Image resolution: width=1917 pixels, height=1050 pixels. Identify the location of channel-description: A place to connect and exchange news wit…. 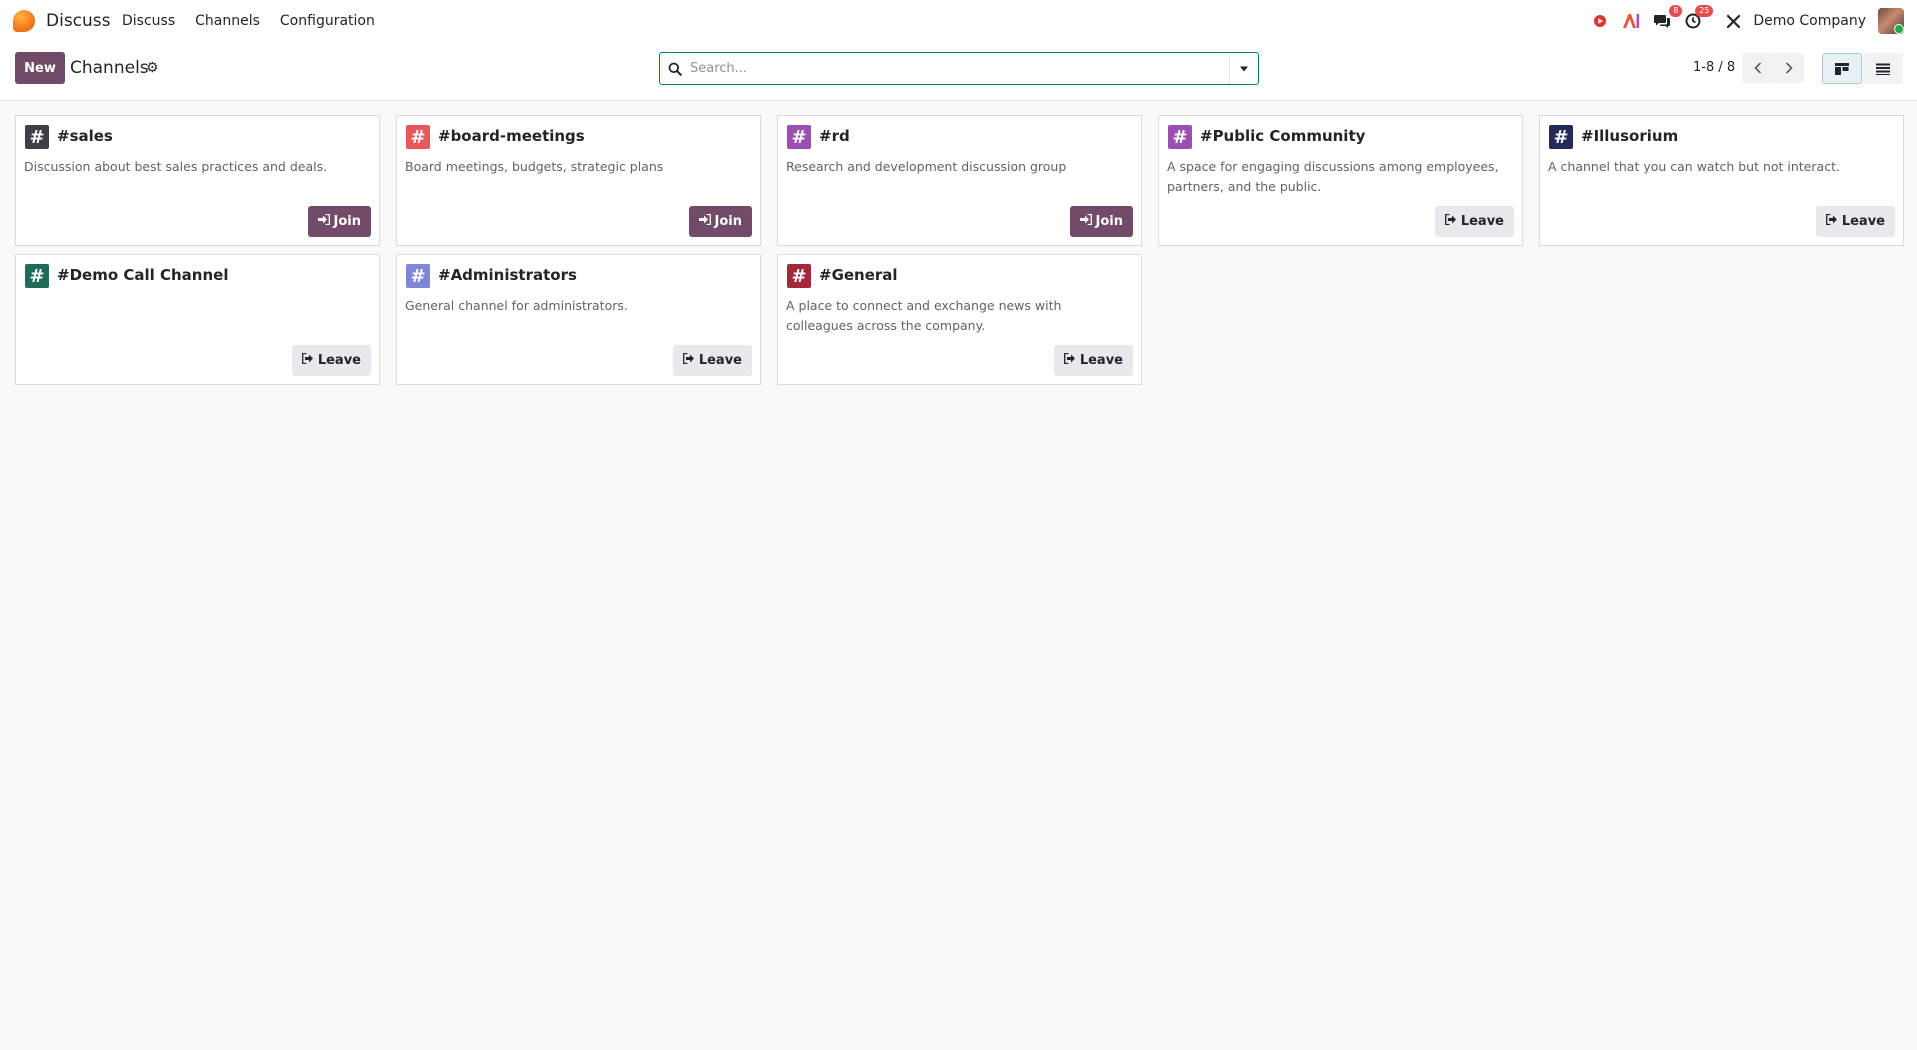
(924, 315).